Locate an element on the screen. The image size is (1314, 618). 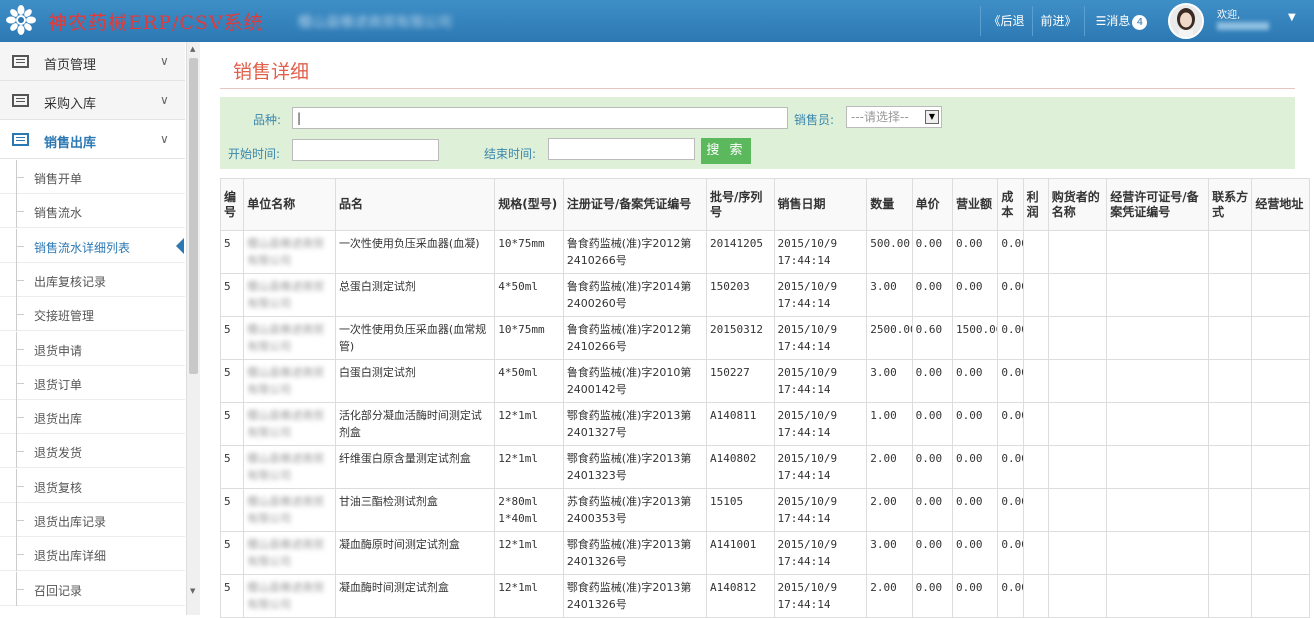
back-button: 《后退 is located at coordinates (1006, 21).